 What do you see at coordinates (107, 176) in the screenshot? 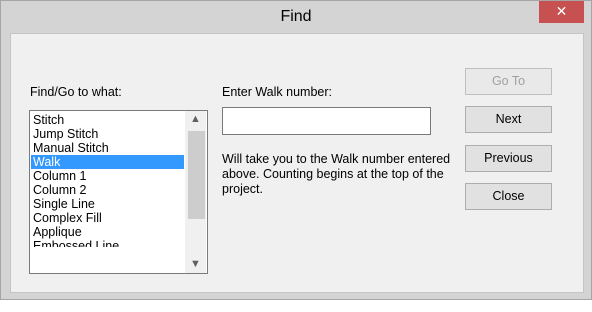
I see `list-item: Column 1` at bounding box center [107, 176].